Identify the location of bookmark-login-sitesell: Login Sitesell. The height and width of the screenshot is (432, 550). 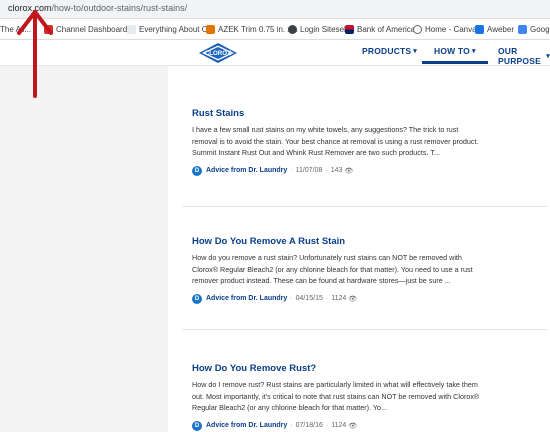
(318, 29).